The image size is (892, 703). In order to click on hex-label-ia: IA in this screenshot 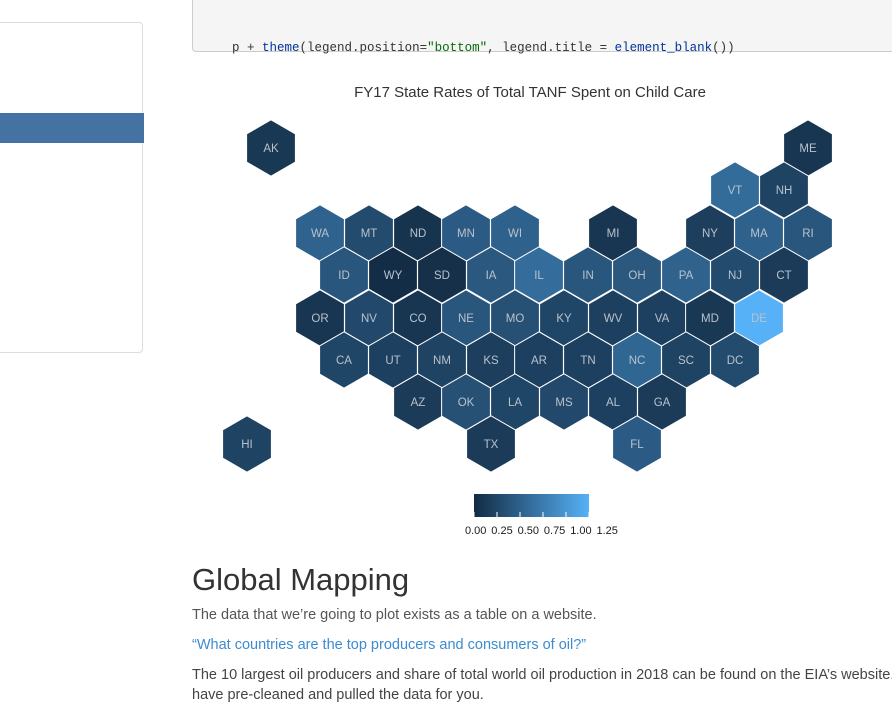, I will do `click(491, 276)`.